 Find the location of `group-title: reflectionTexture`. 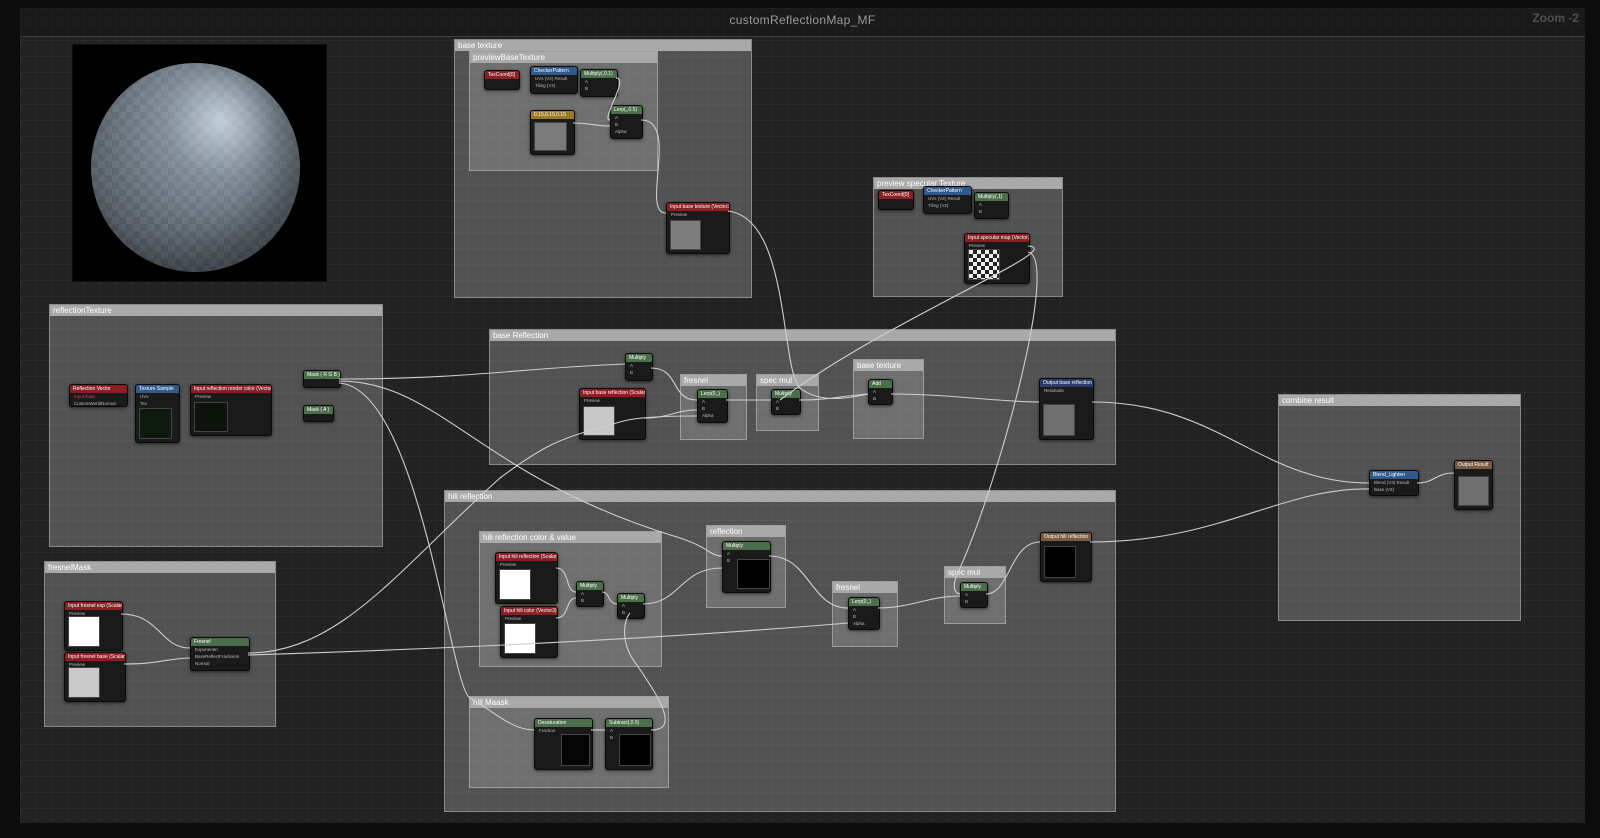

group-title: reflectionTexture is located at coordinates (216, 310).